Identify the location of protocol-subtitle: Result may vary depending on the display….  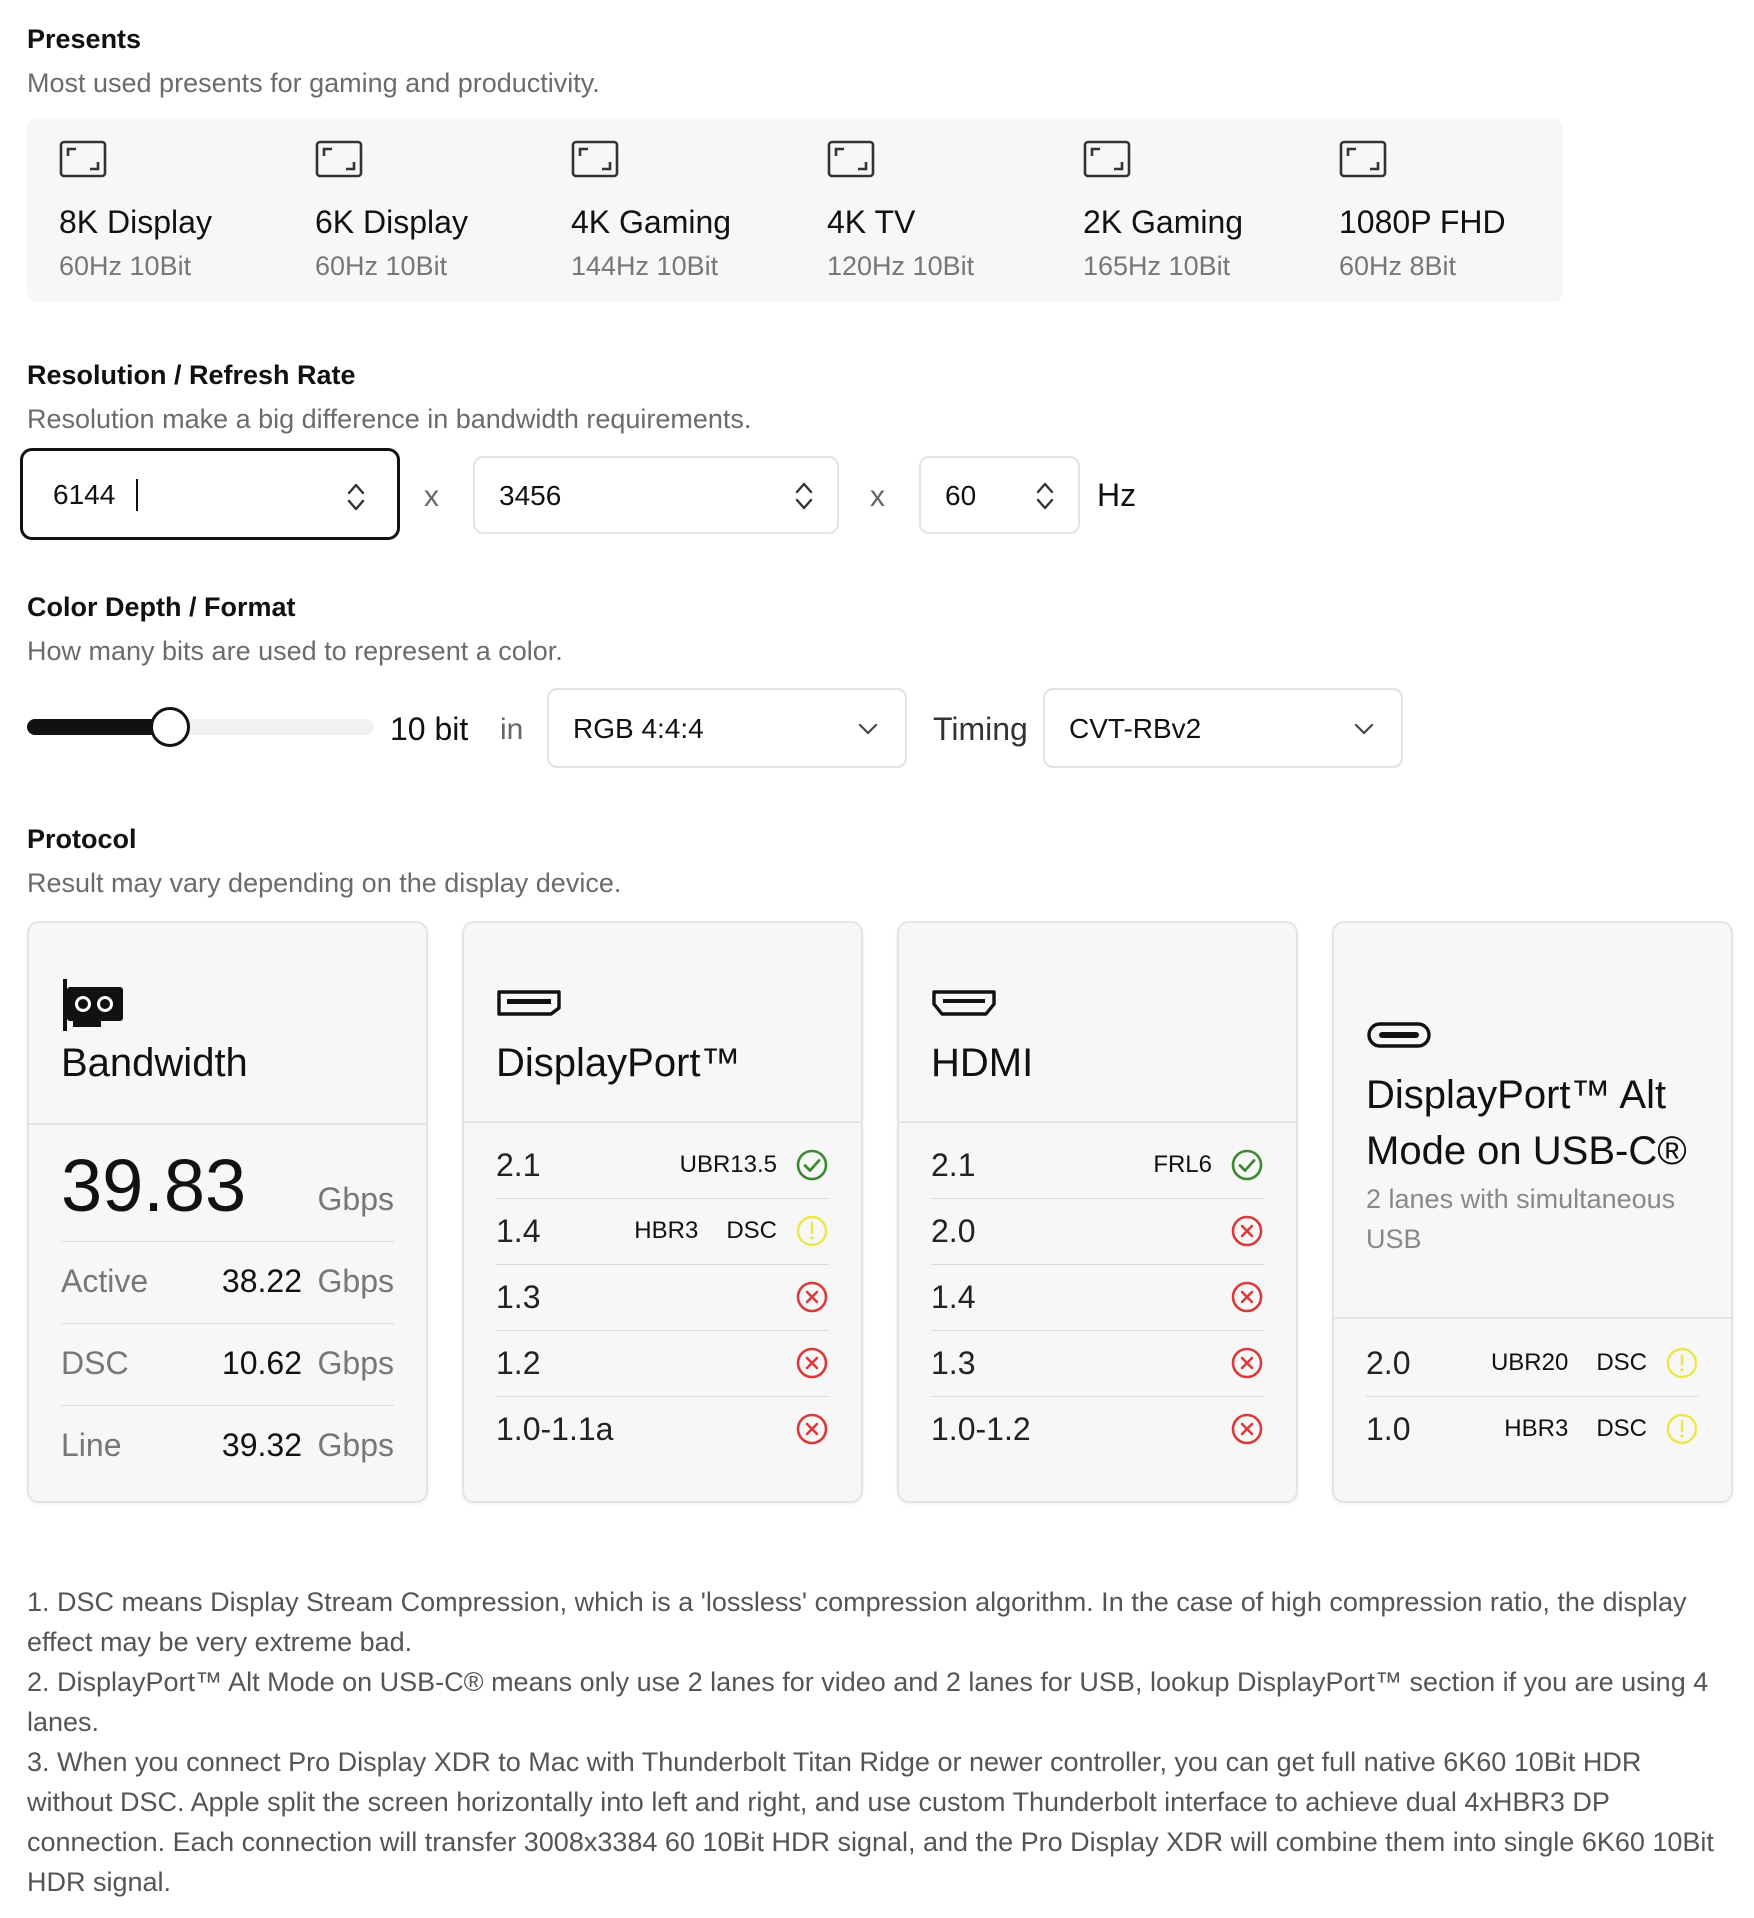
(324, 883).